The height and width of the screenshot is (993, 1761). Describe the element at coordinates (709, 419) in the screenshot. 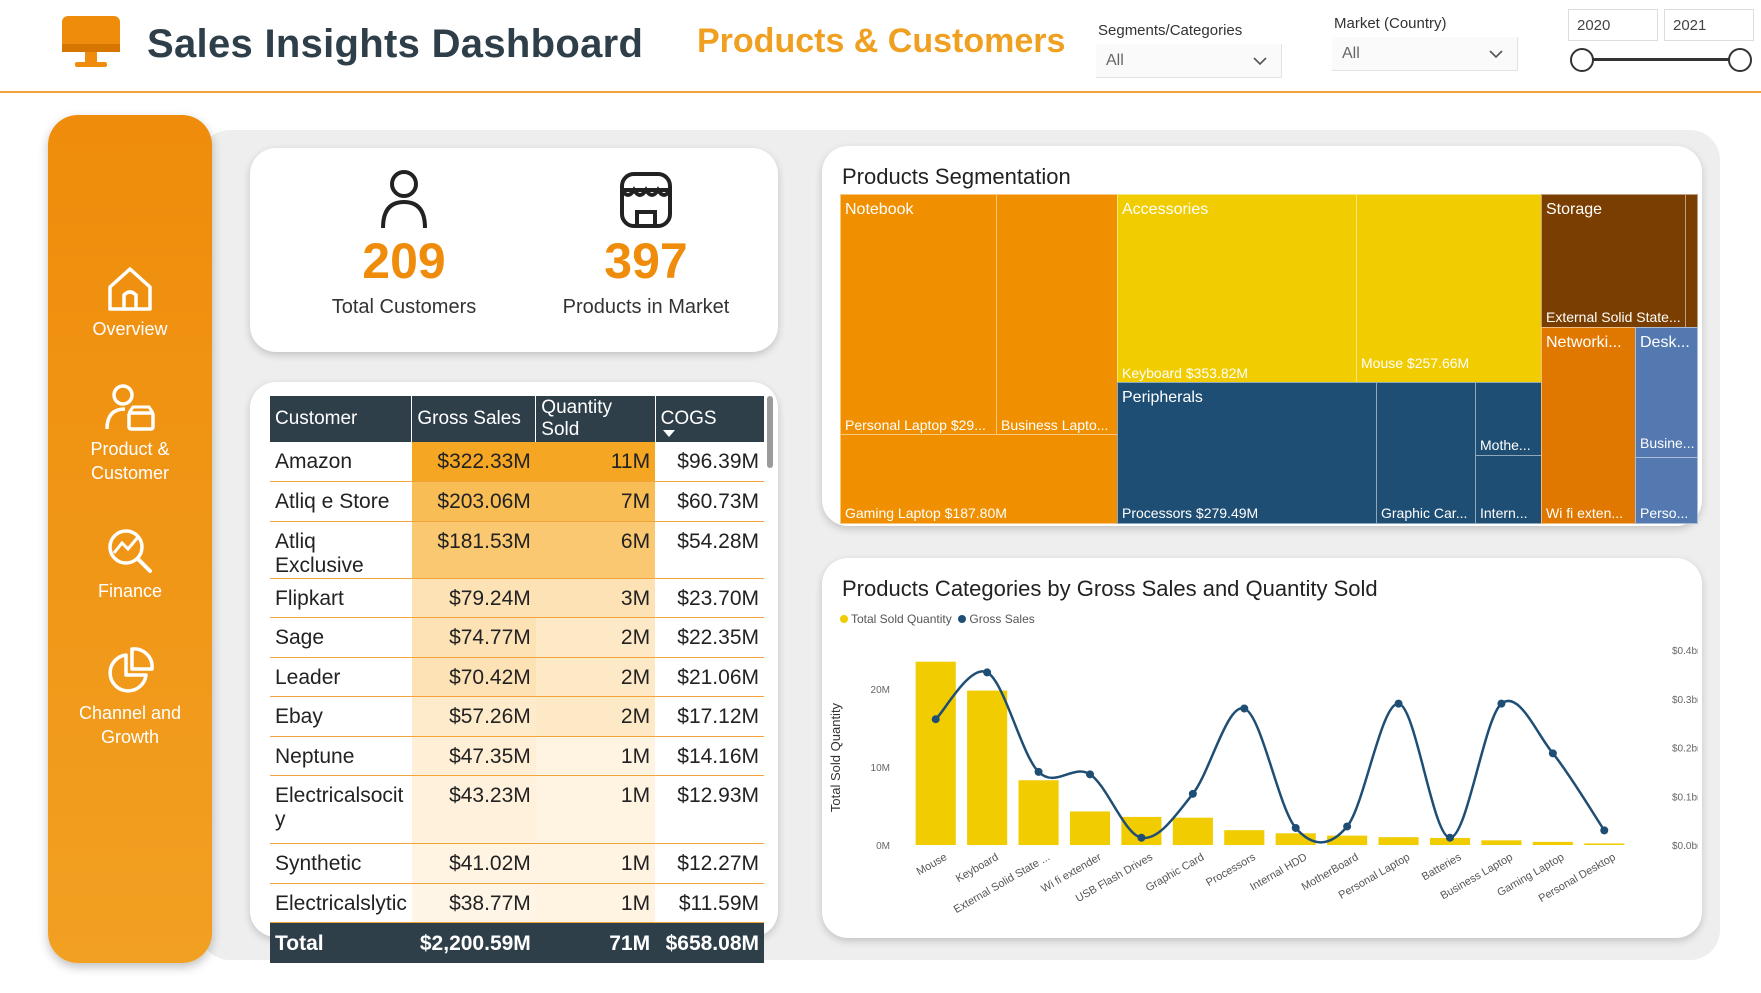

I see `column-header-cogs: COGS` at that location.